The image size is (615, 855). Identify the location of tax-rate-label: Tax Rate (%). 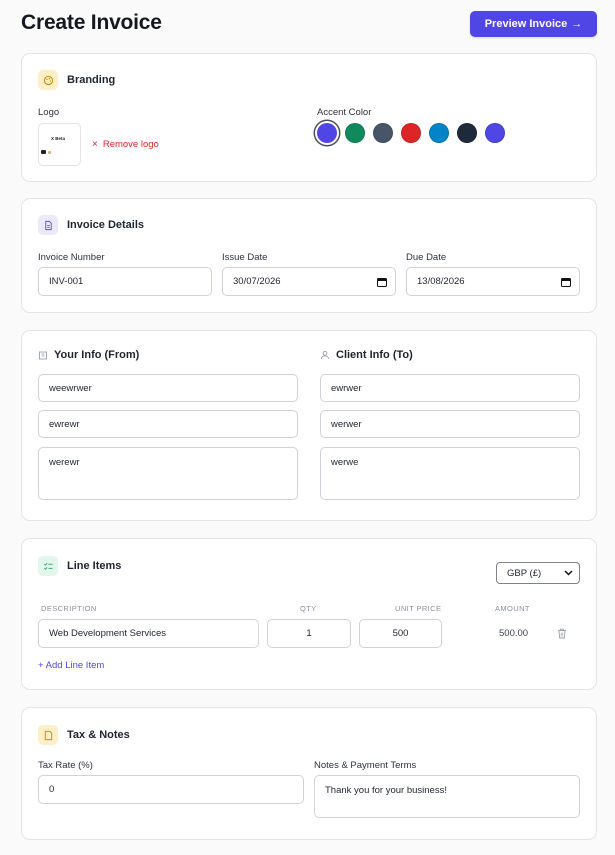
(65, 765).